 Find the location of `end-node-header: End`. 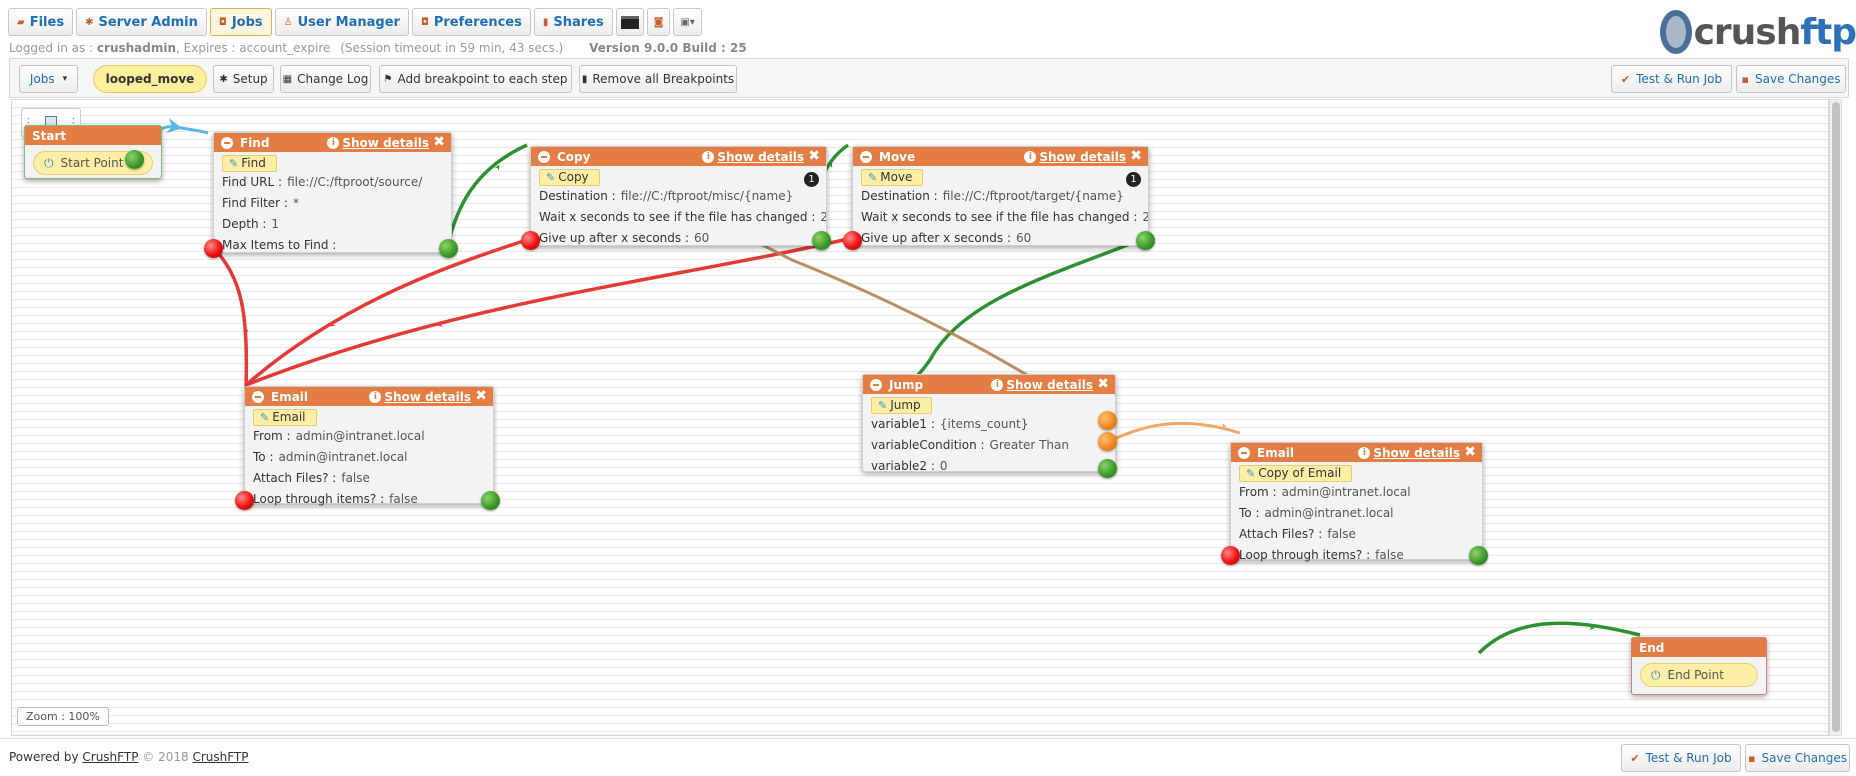

end-node-header: End is located at coordinates (1699, 647).